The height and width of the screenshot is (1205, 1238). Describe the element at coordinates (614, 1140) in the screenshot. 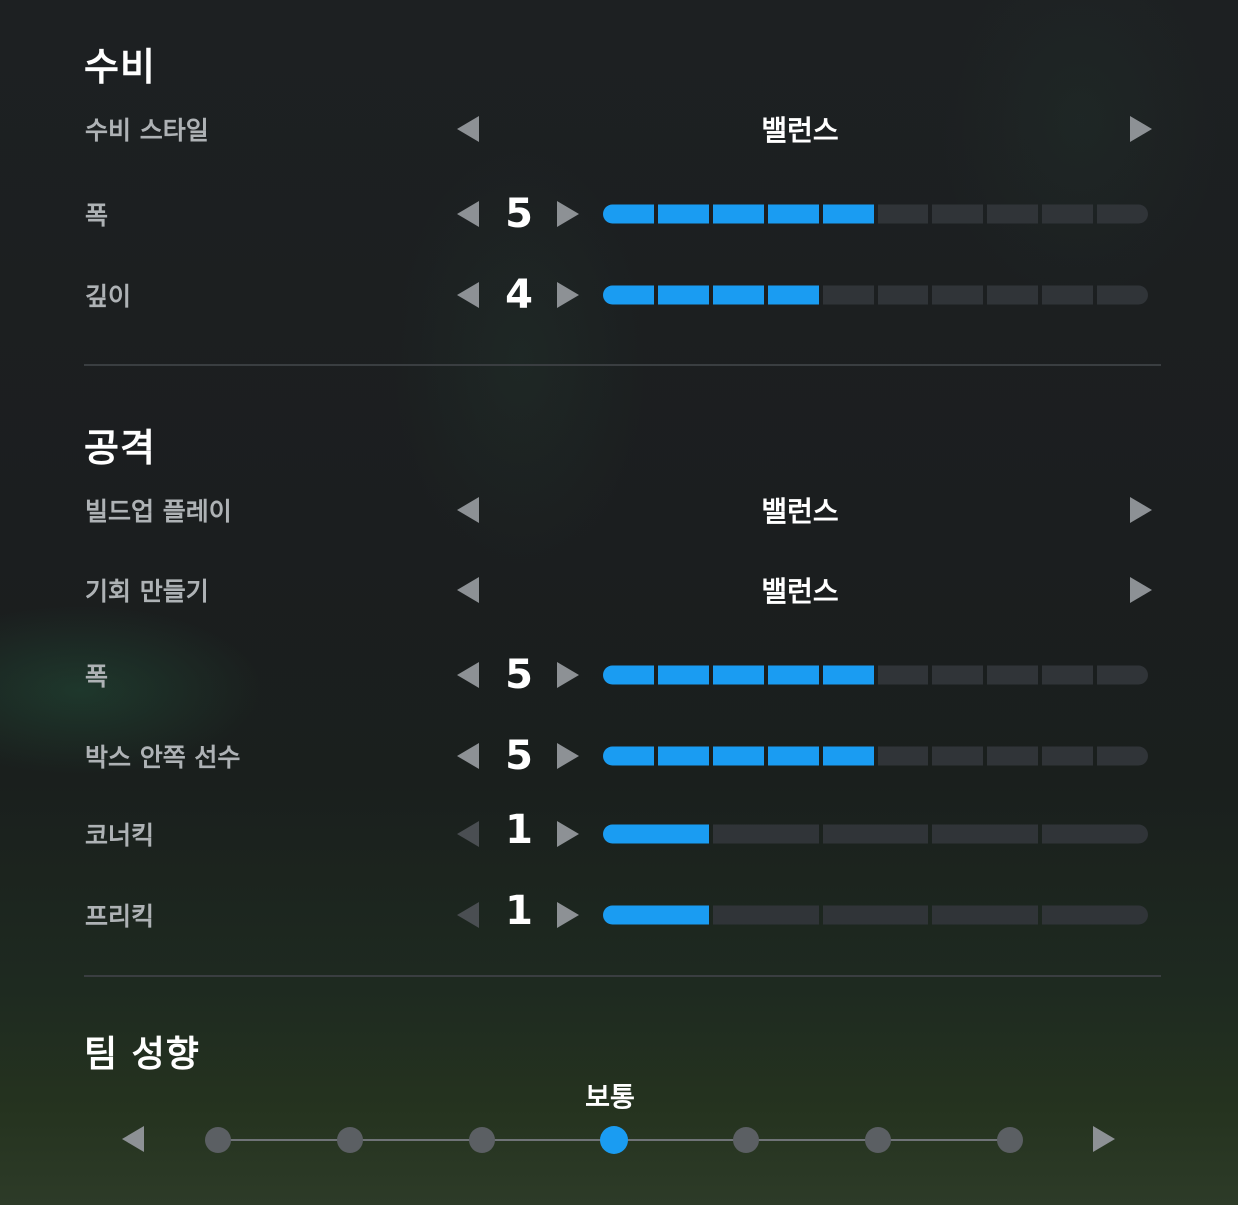

I see `slider-dot-active` at that location.